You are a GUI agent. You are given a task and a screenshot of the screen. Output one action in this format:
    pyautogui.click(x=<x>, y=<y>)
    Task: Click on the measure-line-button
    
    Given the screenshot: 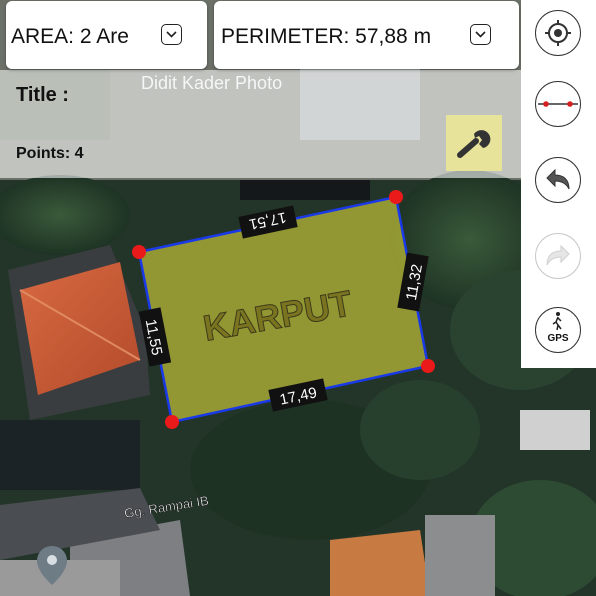 What is the action you would take?
    pyautogui.click(x=558, y=104)
    